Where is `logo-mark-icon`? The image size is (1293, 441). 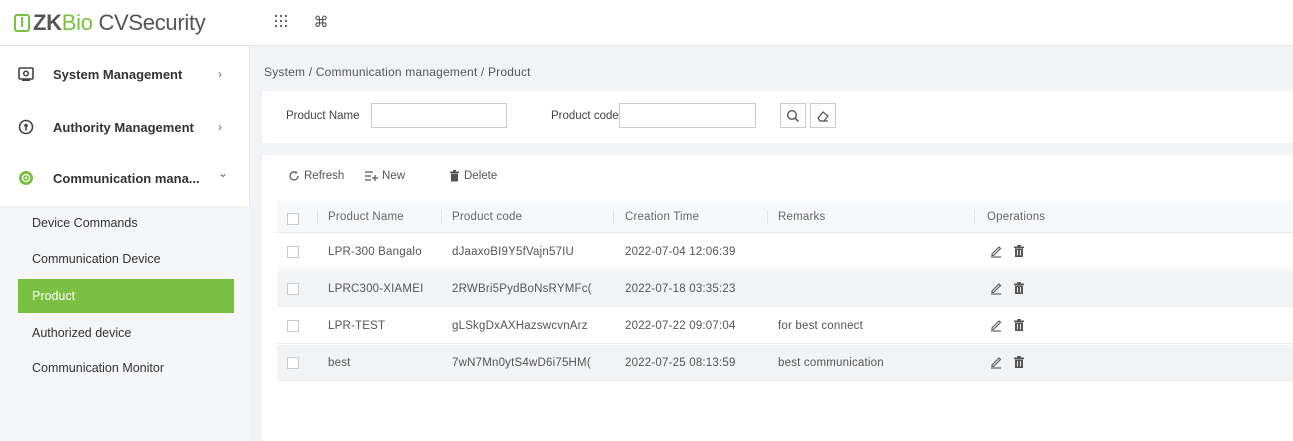 logo-mark-icon is located at coordinates (22, 23).